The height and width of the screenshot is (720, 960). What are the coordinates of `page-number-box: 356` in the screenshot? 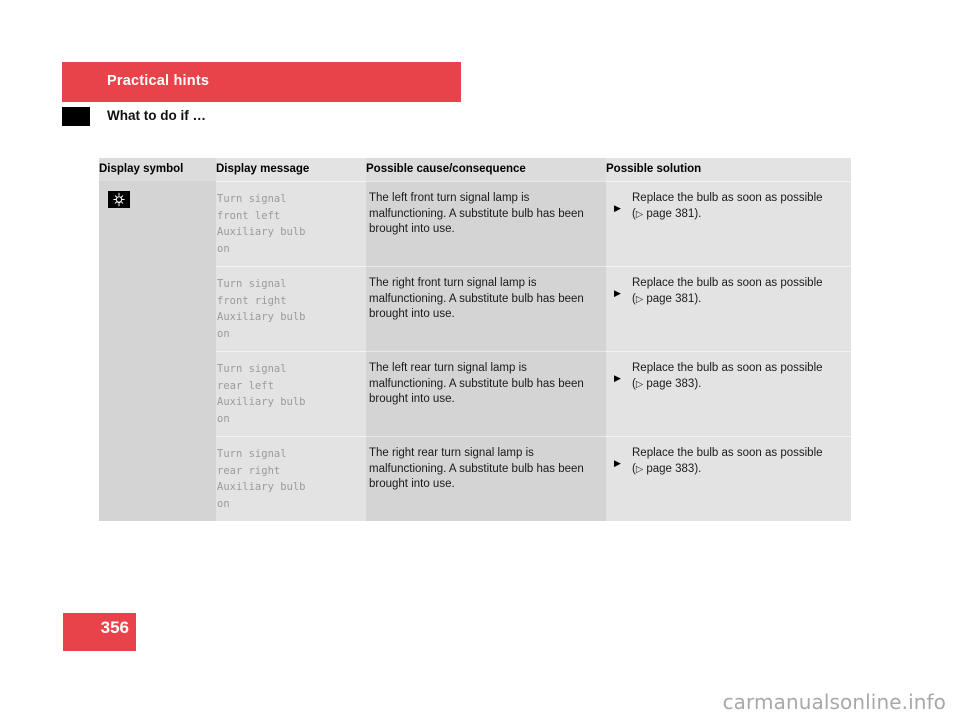 It's located at (99, 632).